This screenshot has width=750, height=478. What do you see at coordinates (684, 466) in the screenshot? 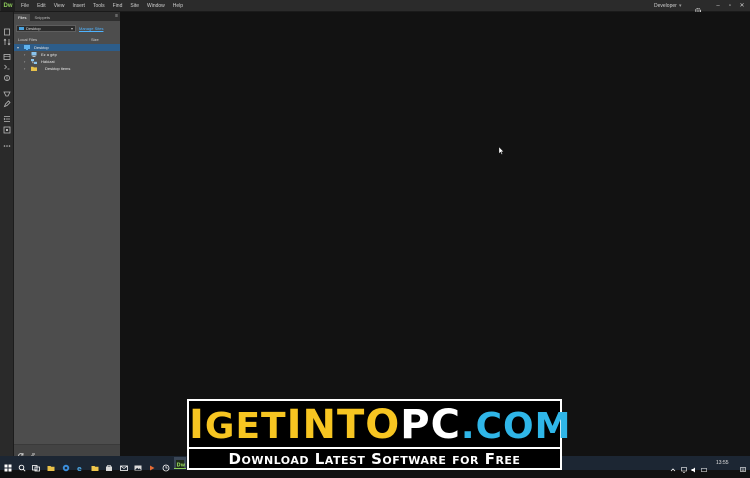
I see `network-tray-icon` at bounding box center [684, 466].